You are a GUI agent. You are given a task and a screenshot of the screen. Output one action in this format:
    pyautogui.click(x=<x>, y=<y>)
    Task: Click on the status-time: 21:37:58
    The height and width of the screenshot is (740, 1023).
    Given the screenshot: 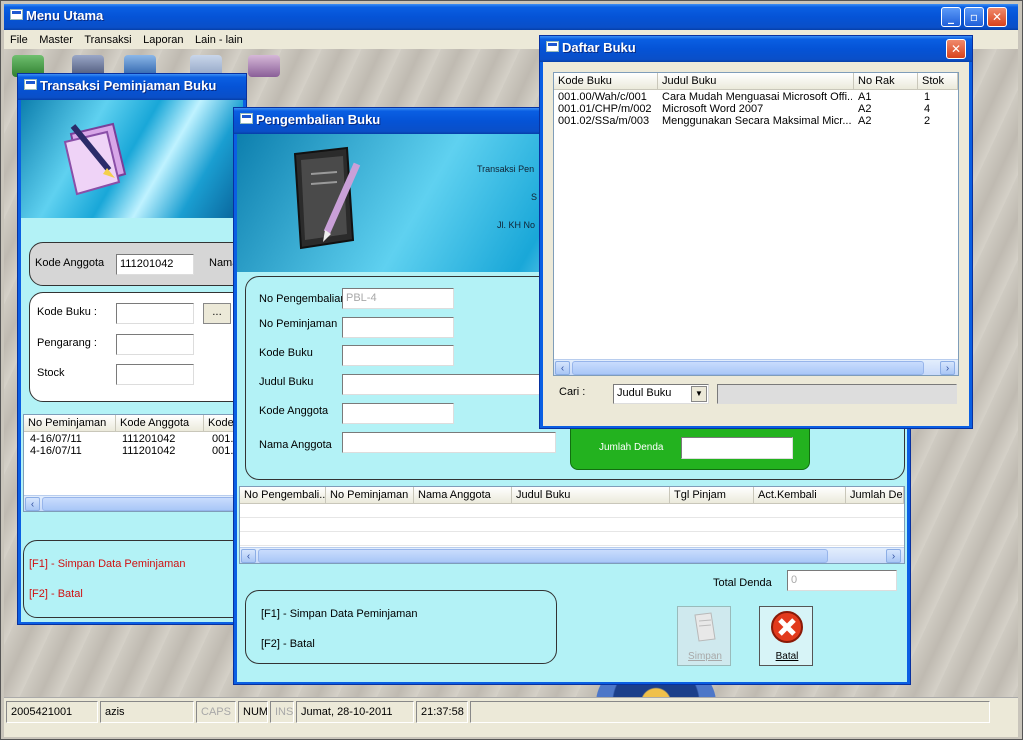 What is the action you would take?
    pyautogui.click(x=442, y=712)
    